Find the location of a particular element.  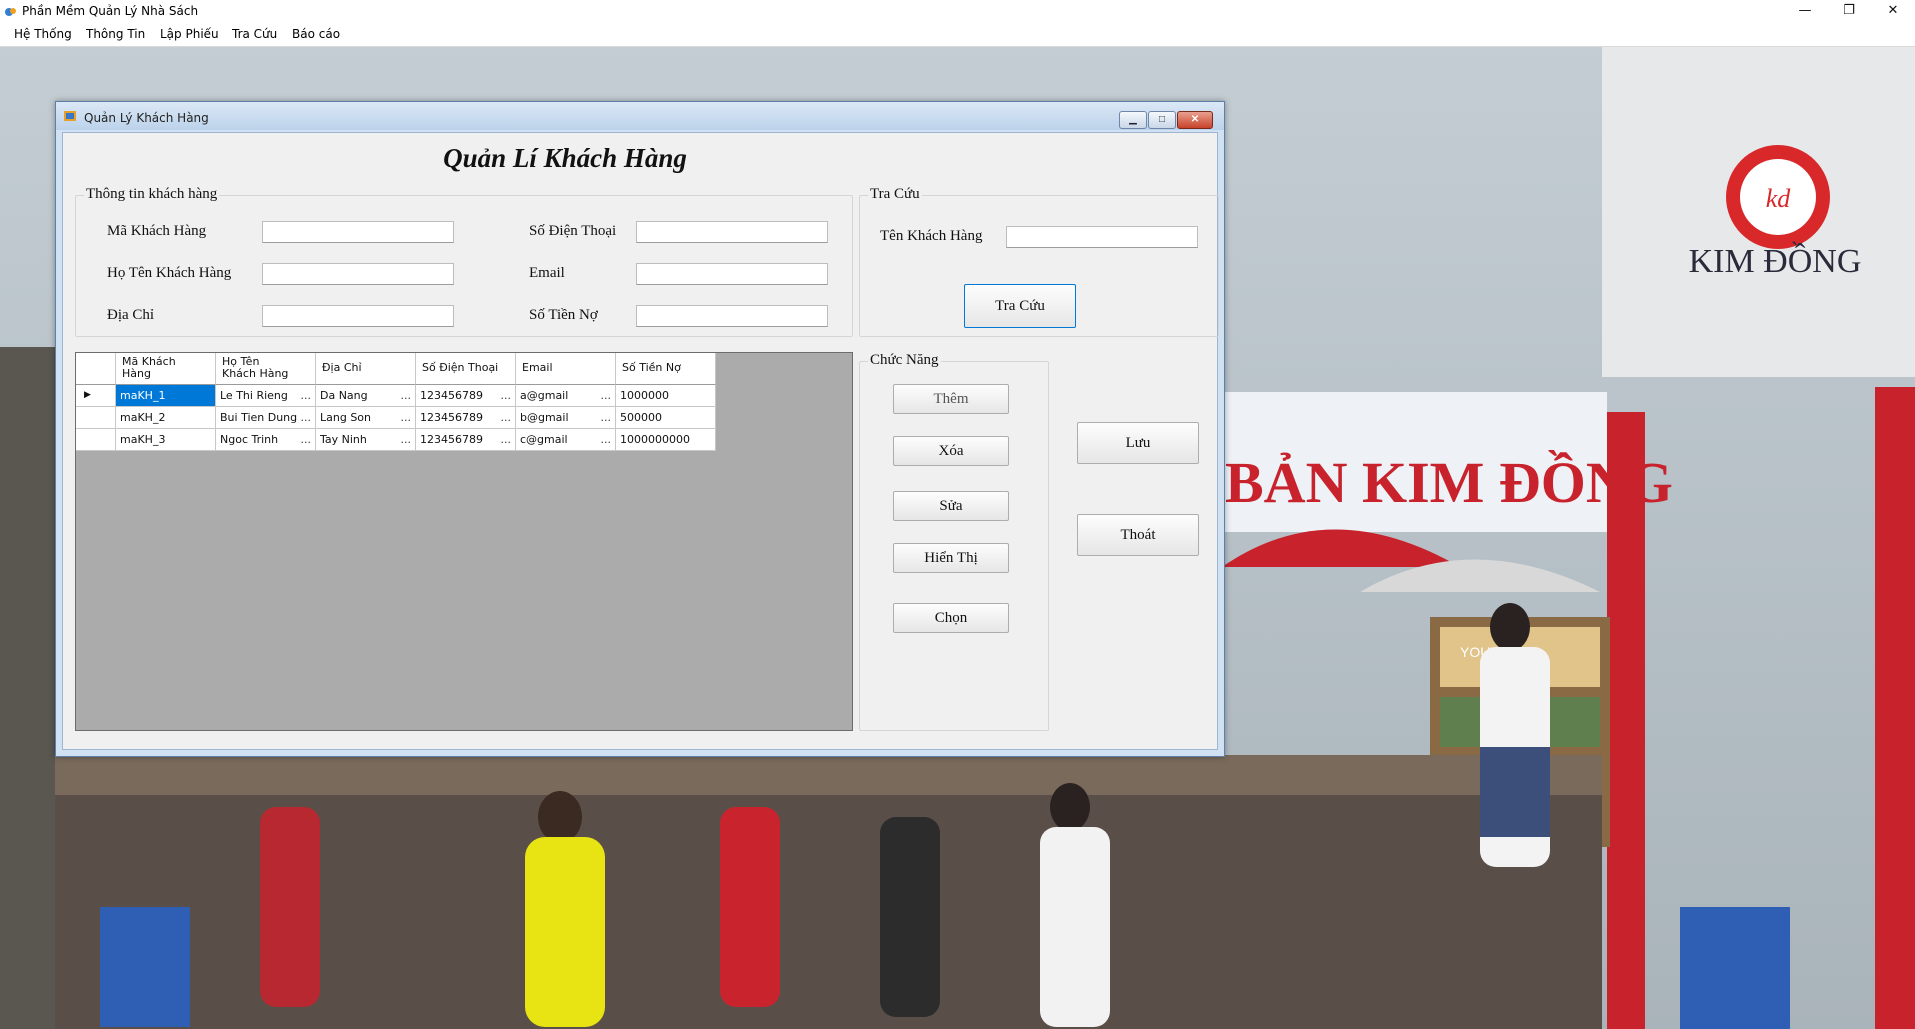

phone-input is located at coordinates (732, 232).